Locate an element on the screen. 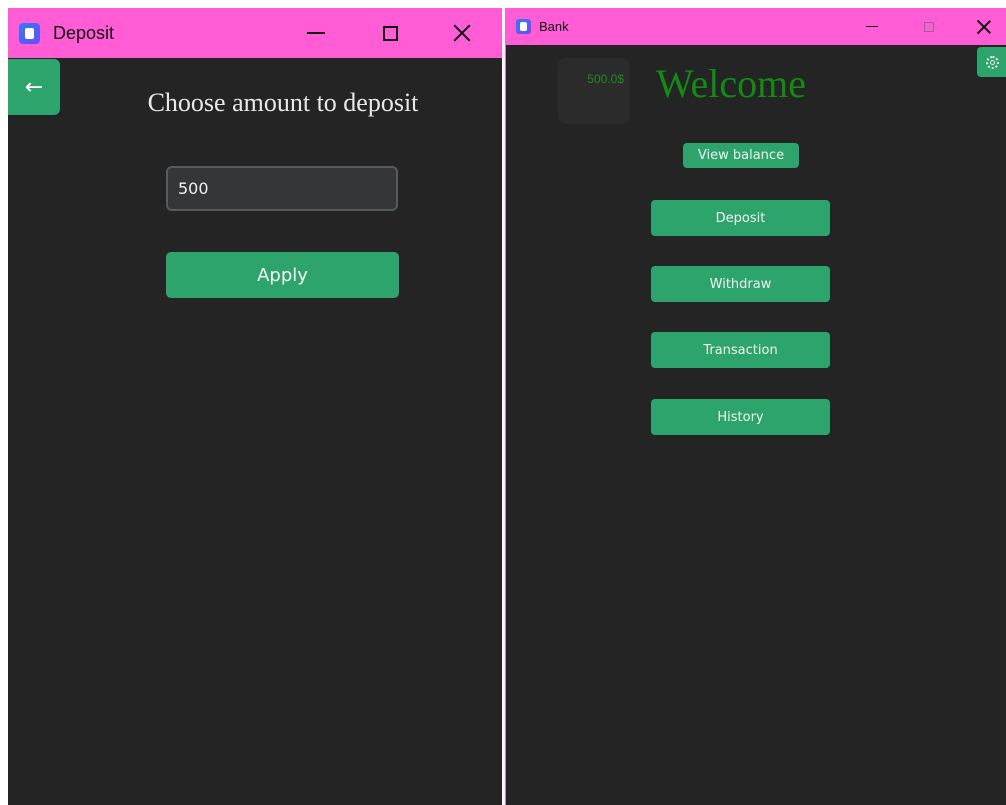  gear-icon is located at coordinates (992, 62).